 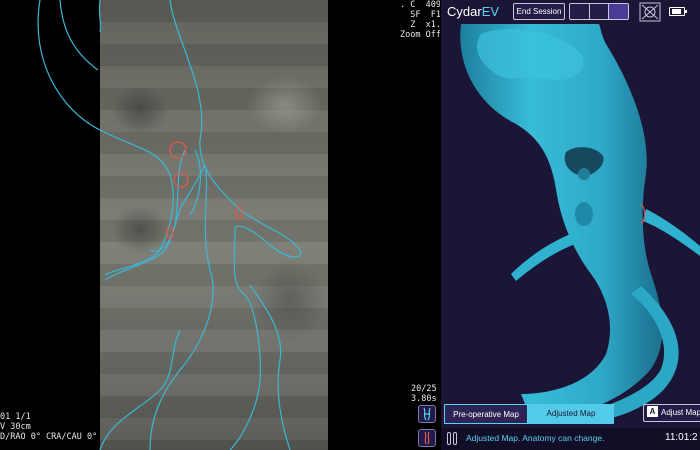 I want to click on vessel-view-icon, so click(x=427, y=414).